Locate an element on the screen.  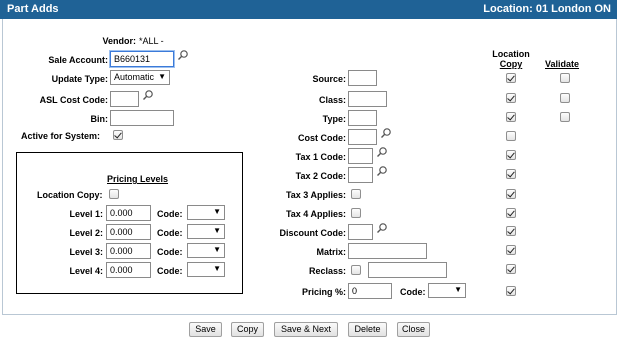
tax1-code-label: Tax 1 Code: is located at coordinates (320, 157).